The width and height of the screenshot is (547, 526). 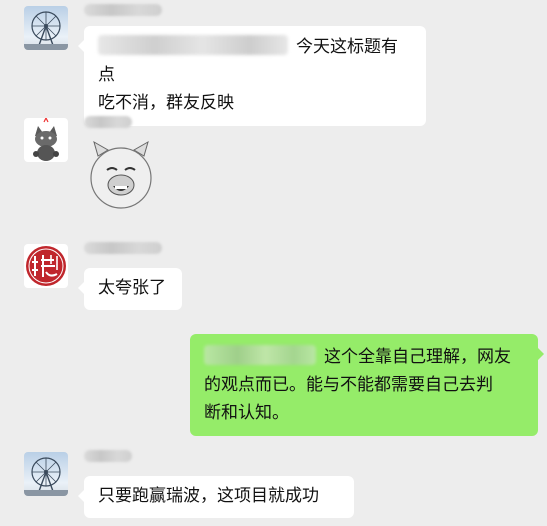 I want to click on message-bubble: 太夸张了, so click(x=130, y=289).